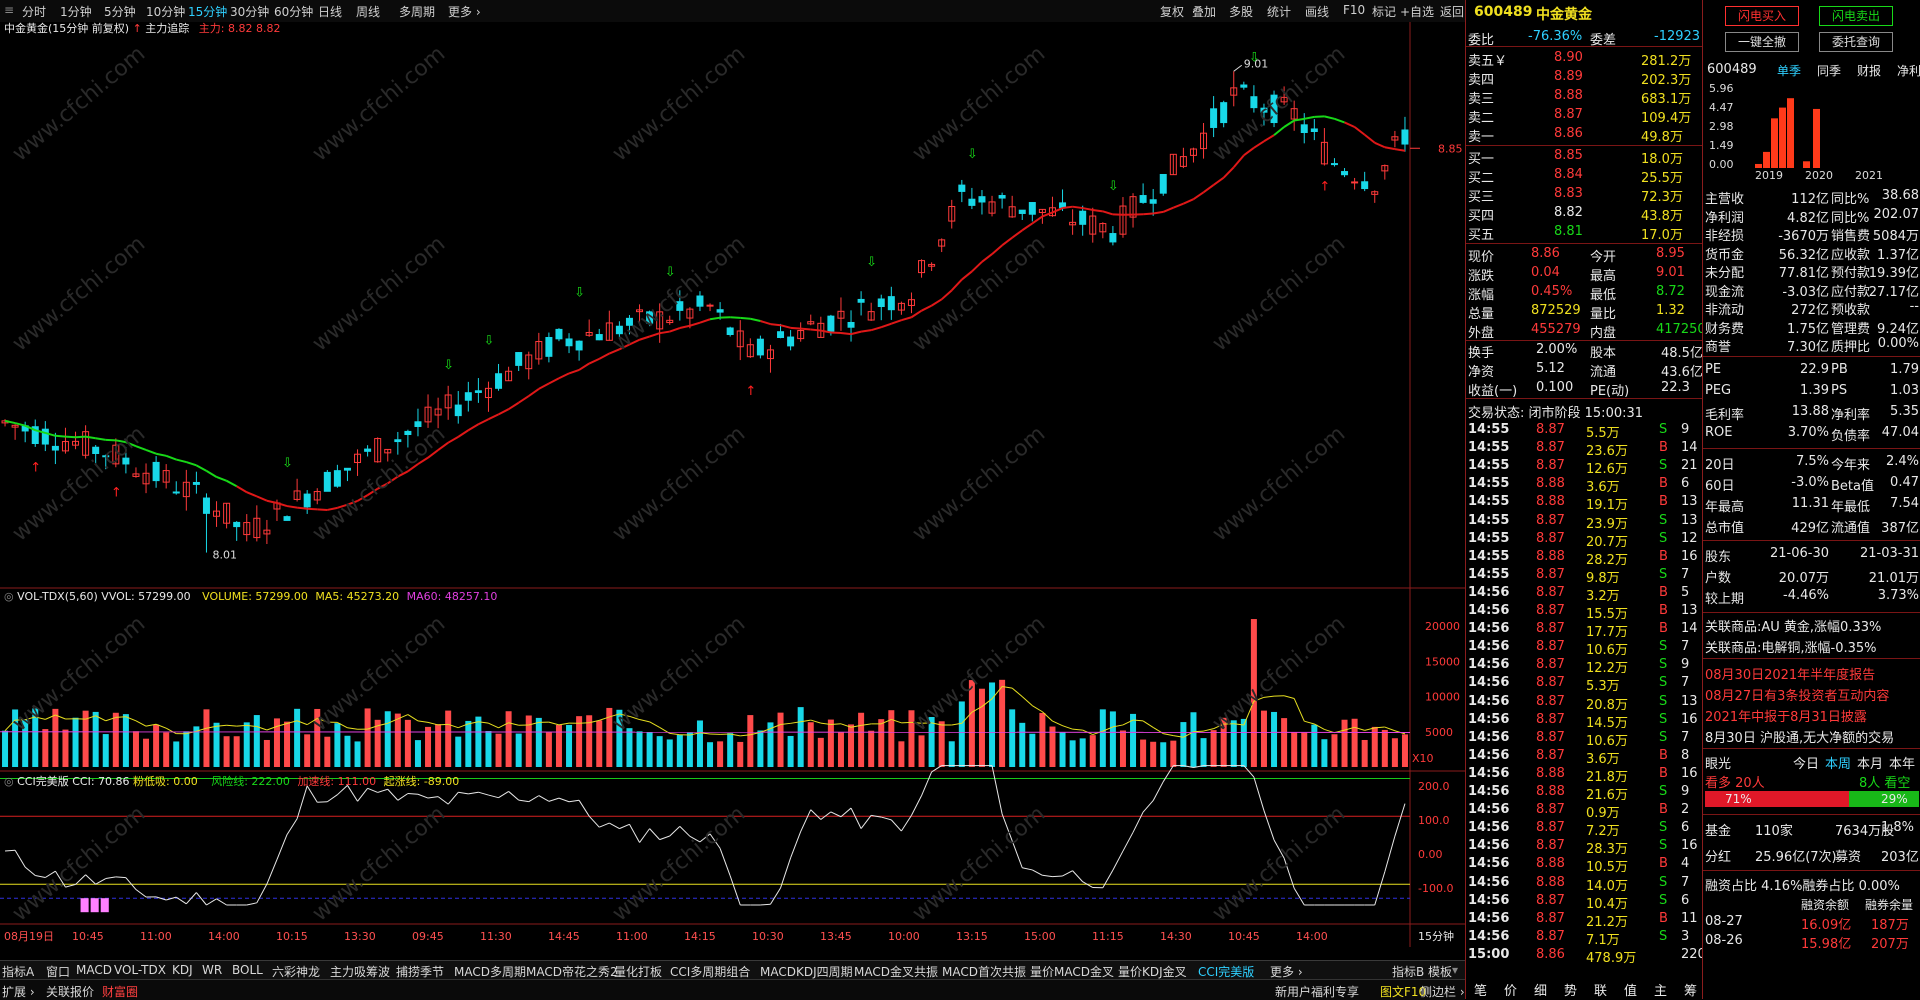 Image resolution: width=1920 pixels, height=1000 pixels. What do you see at coordinates (1690, 989) in the screenshot?
I see `panel-tab-icon: 筹` at bounding box center [1690, 989].